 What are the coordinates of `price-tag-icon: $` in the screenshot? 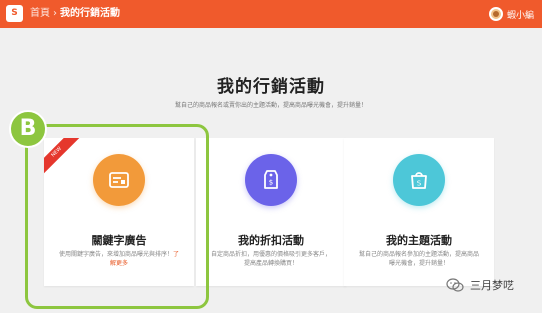 It's located at (271, 180).